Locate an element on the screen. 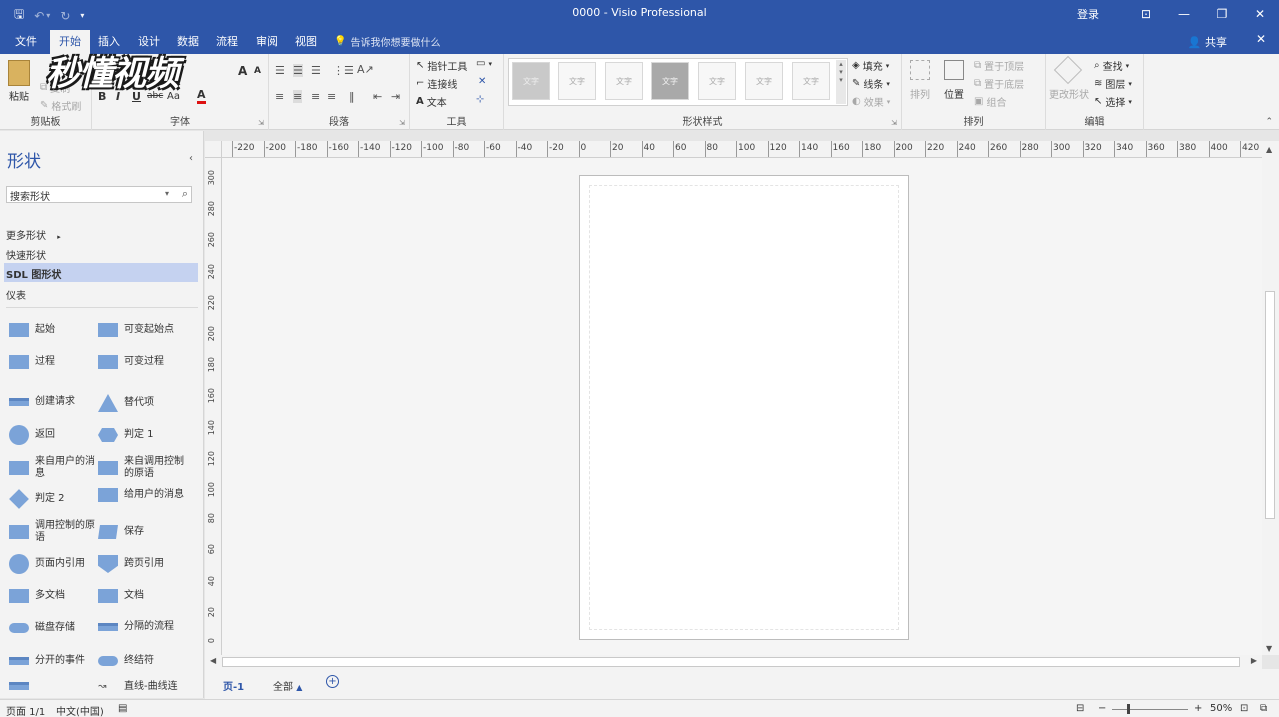 Image resolution: width=1279 pixels, height=717 pixels. style-swatch-4: 文字 is located at coordinates (670, 81).